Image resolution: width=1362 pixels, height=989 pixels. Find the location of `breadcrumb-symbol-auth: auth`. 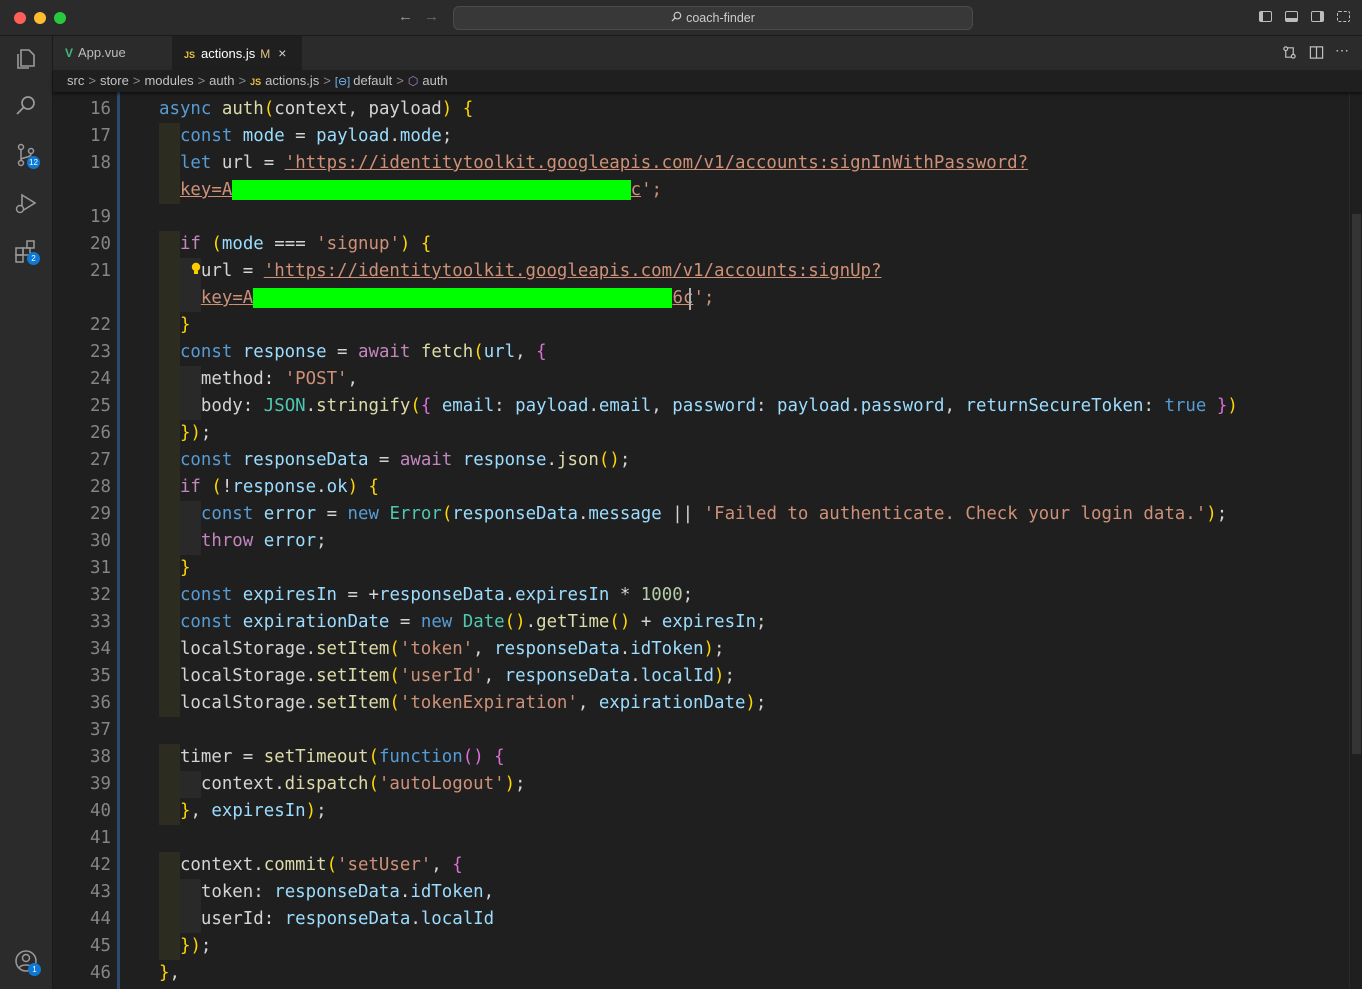

breadcrumb-symbol-auth: auth is located at coordinates (434, 80).